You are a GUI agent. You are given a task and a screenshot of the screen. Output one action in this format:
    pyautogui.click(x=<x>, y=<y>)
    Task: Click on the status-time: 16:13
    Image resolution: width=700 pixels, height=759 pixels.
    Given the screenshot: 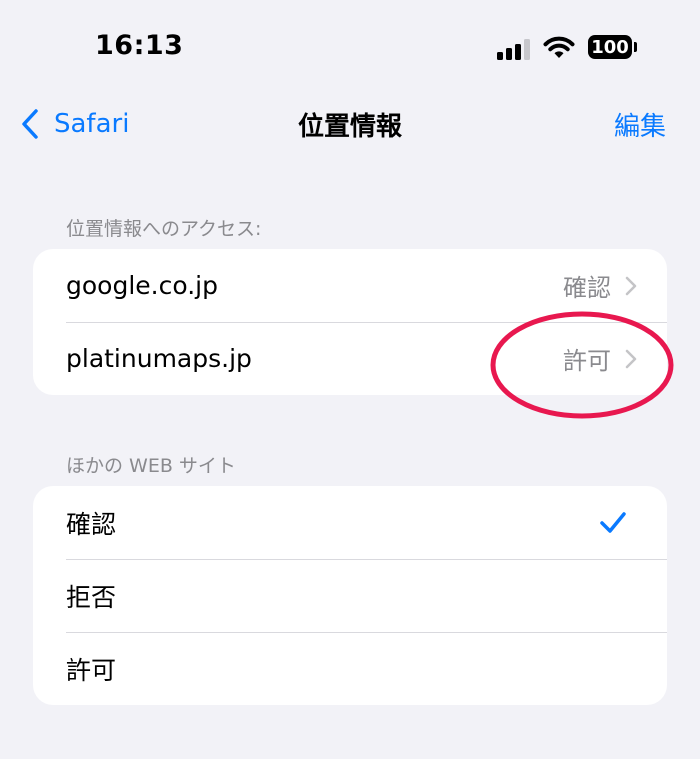 What is the action you would take?
    pyautogui.click(x=139, y=45)
    